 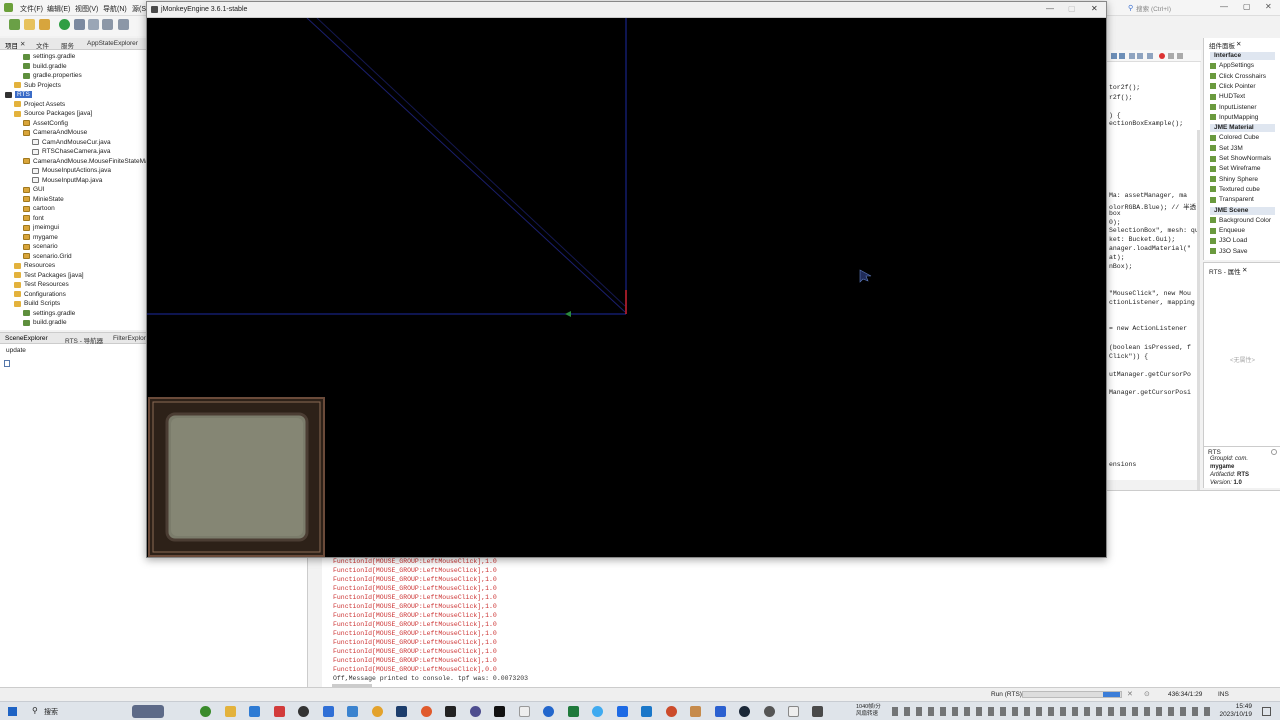 What do you see at coordinates (1224, 6) in the screenshot?
I see `ide-minimize-button: —` at bounding box center [1224, 6].